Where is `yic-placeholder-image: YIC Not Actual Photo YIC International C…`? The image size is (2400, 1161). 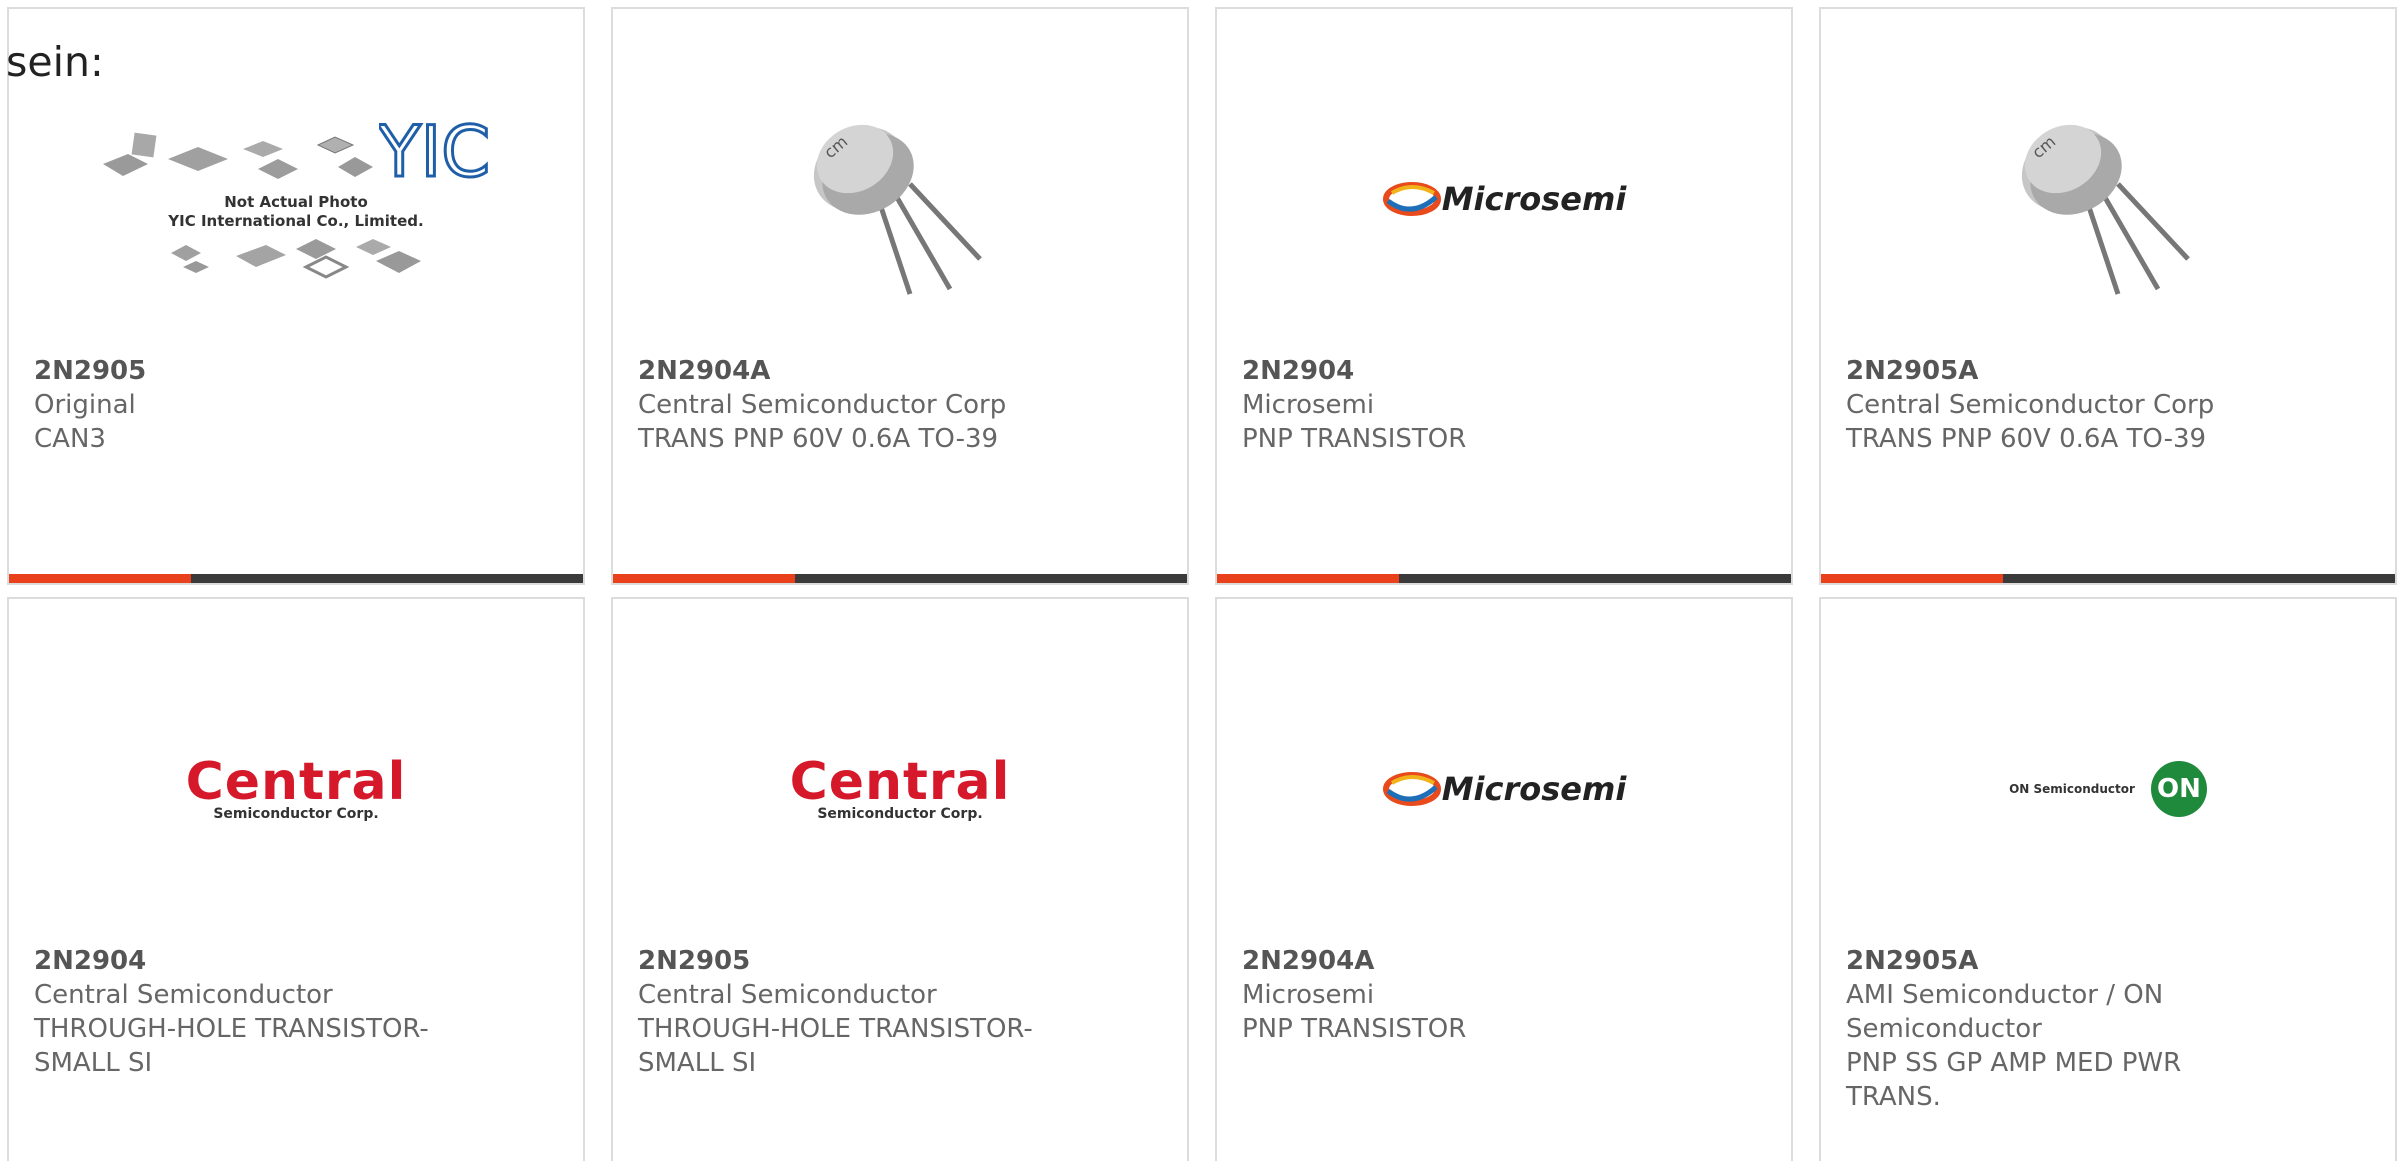 yic-placeholder-image: YIC Not Actual Photo YIC International C… is located at coordinates (297, 197).